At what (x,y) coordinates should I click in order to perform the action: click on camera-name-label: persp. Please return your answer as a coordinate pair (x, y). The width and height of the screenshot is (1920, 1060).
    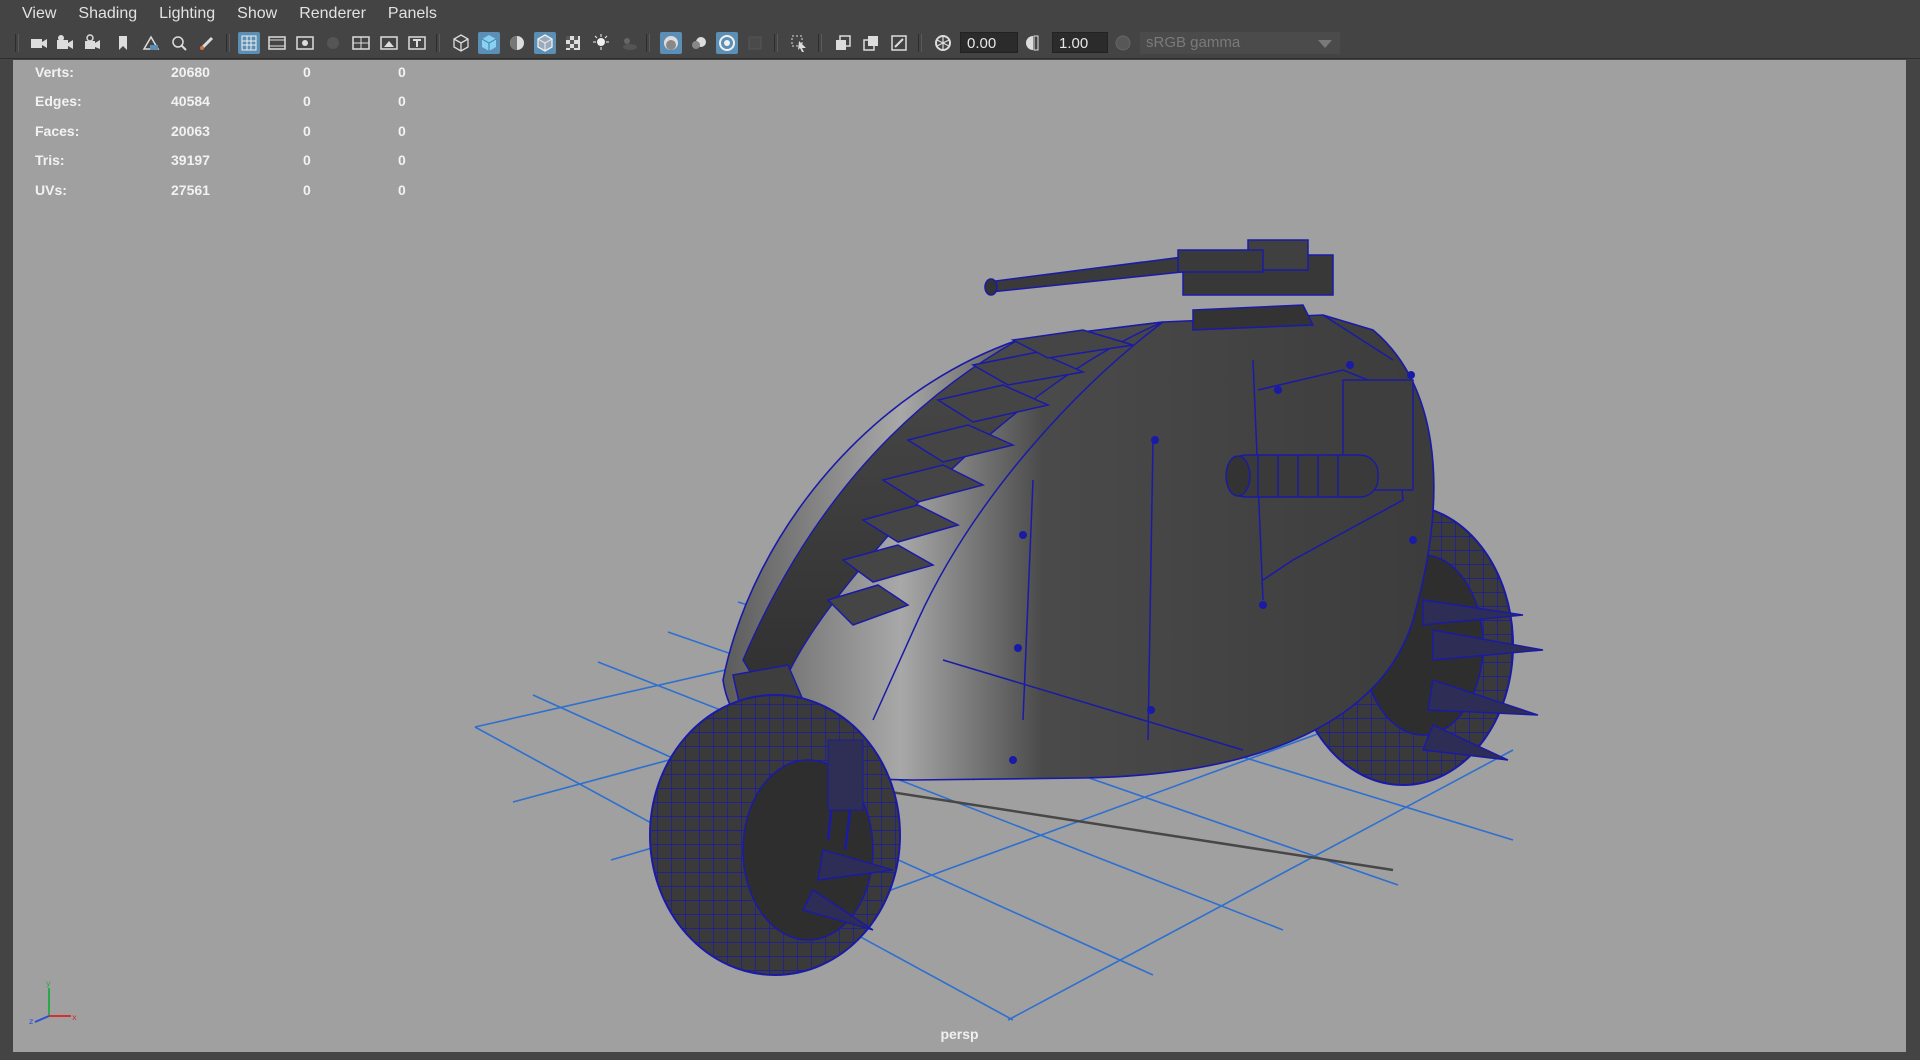
    Looking at the image, I should click on (959, 1034).